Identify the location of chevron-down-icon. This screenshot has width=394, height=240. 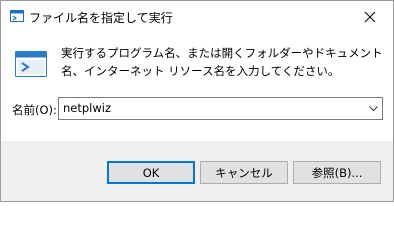
(373, 108).